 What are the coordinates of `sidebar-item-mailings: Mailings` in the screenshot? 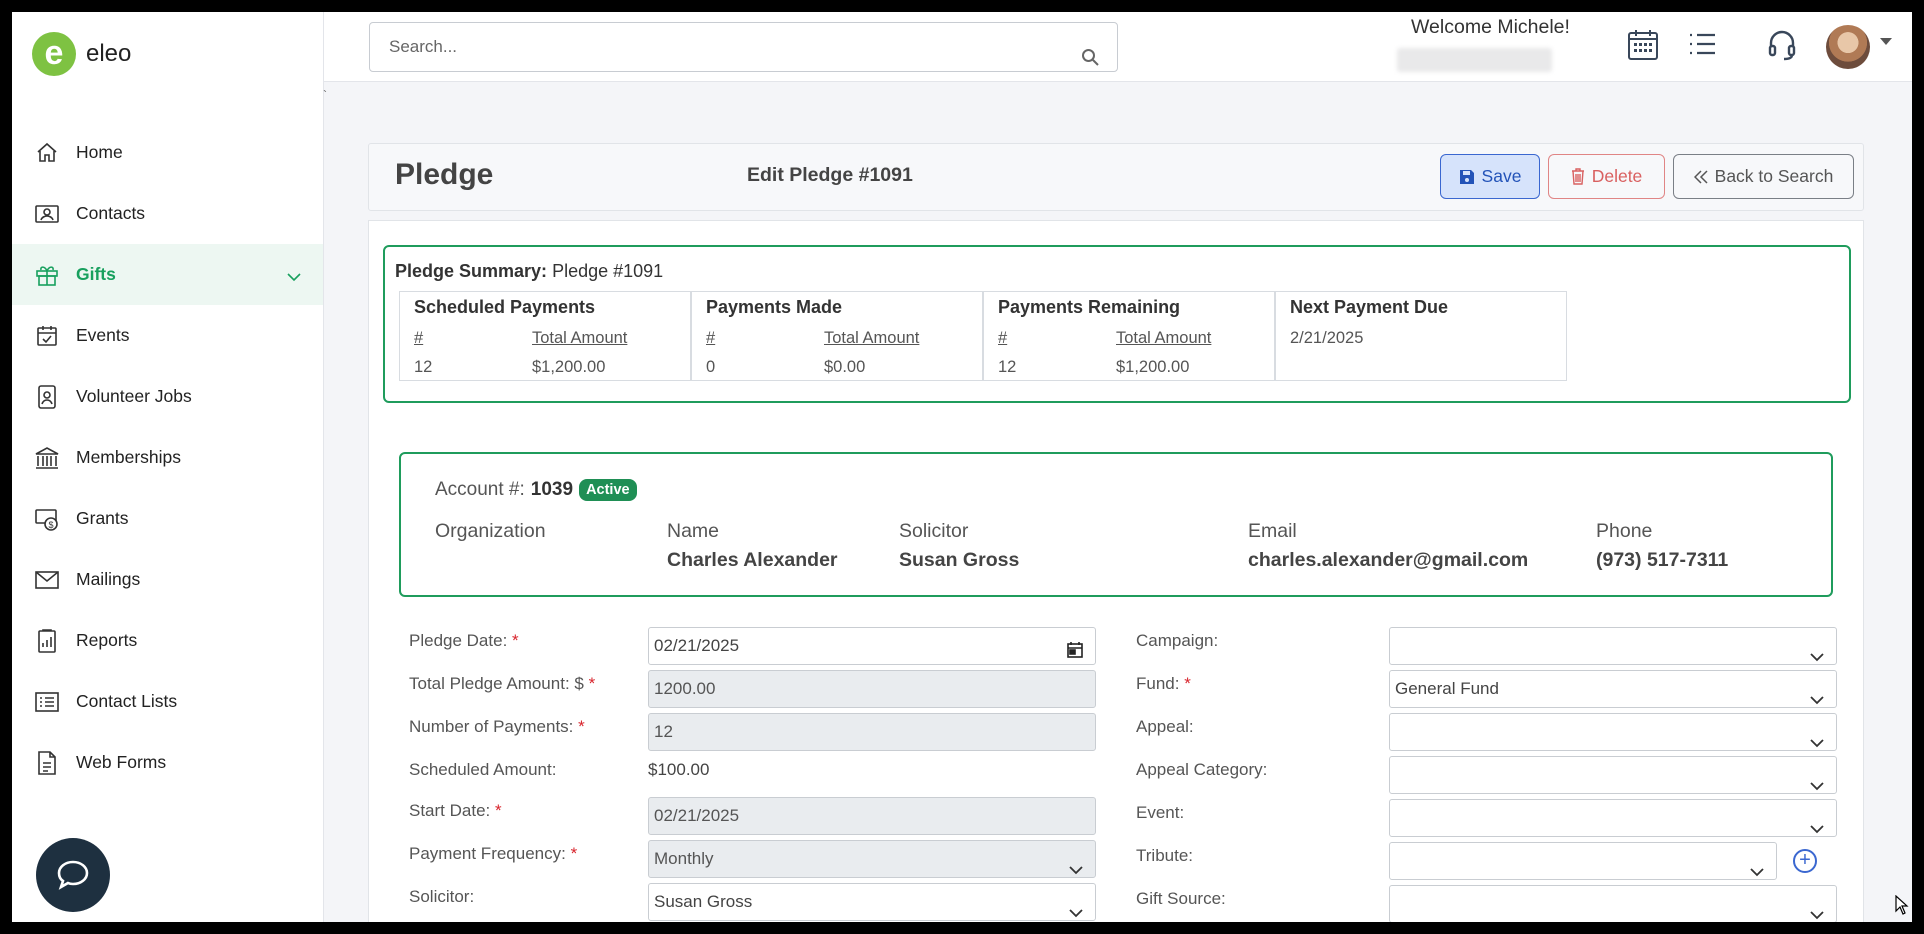 It's located at (167, 579).